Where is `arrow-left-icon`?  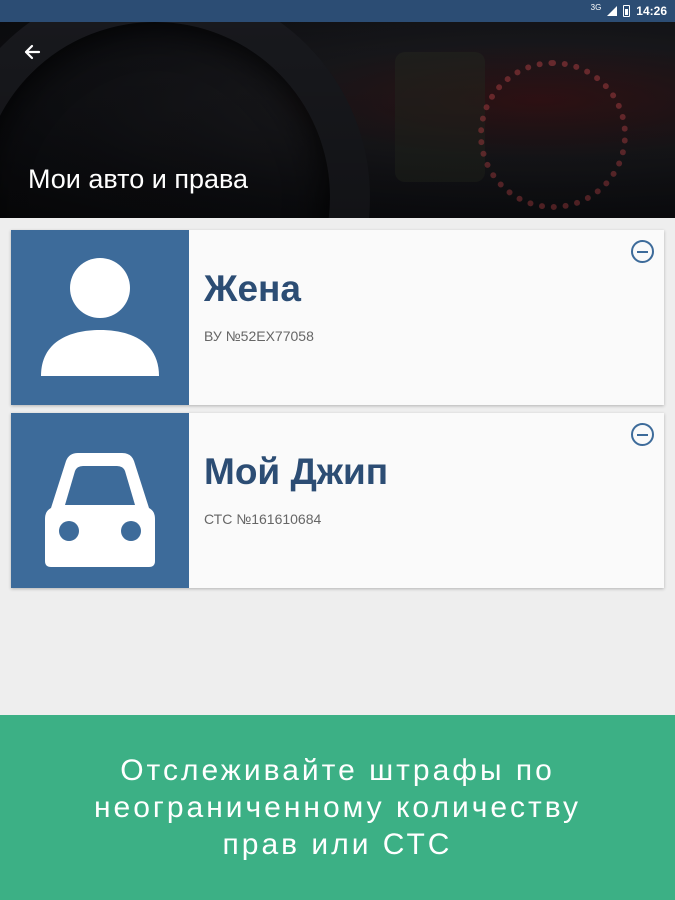 arrow-left-icon is located at coordinates (32, 52).